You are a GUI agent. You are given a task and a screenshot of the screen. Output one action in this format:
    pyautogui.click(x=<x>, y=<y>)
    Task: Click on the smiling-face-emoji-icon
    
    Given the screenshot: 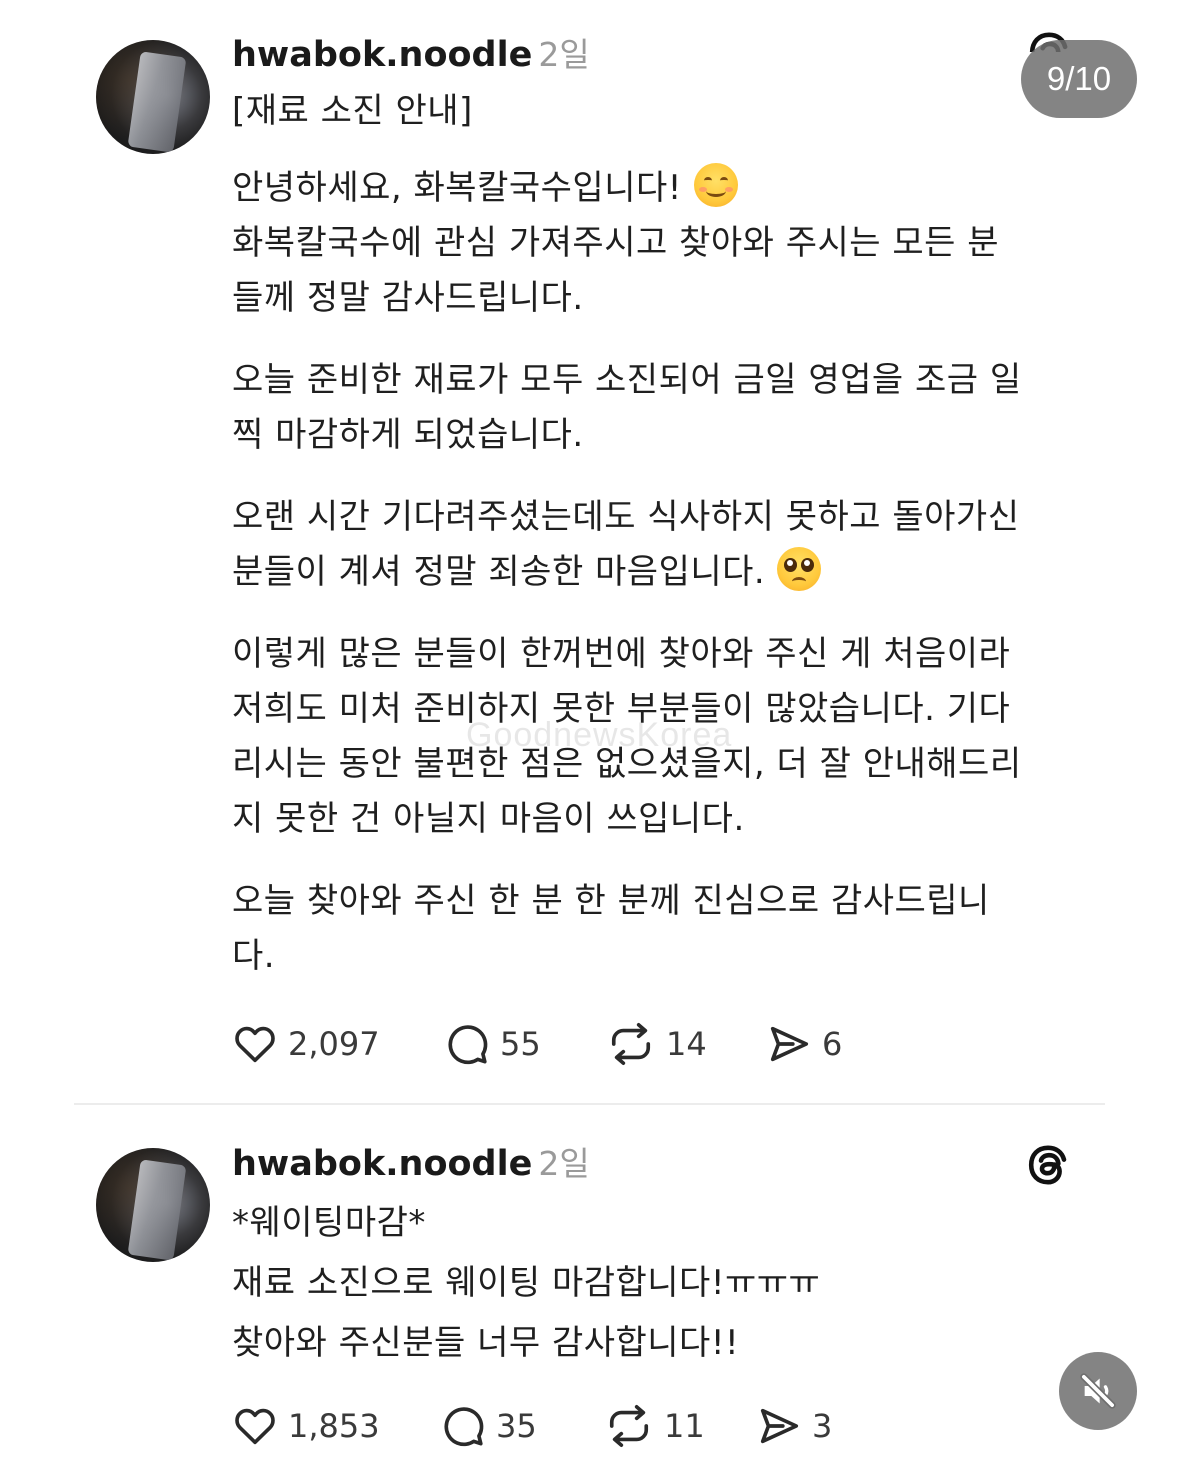 What is the action you would take?
    pyautogui.click(x=715, y=185)
    